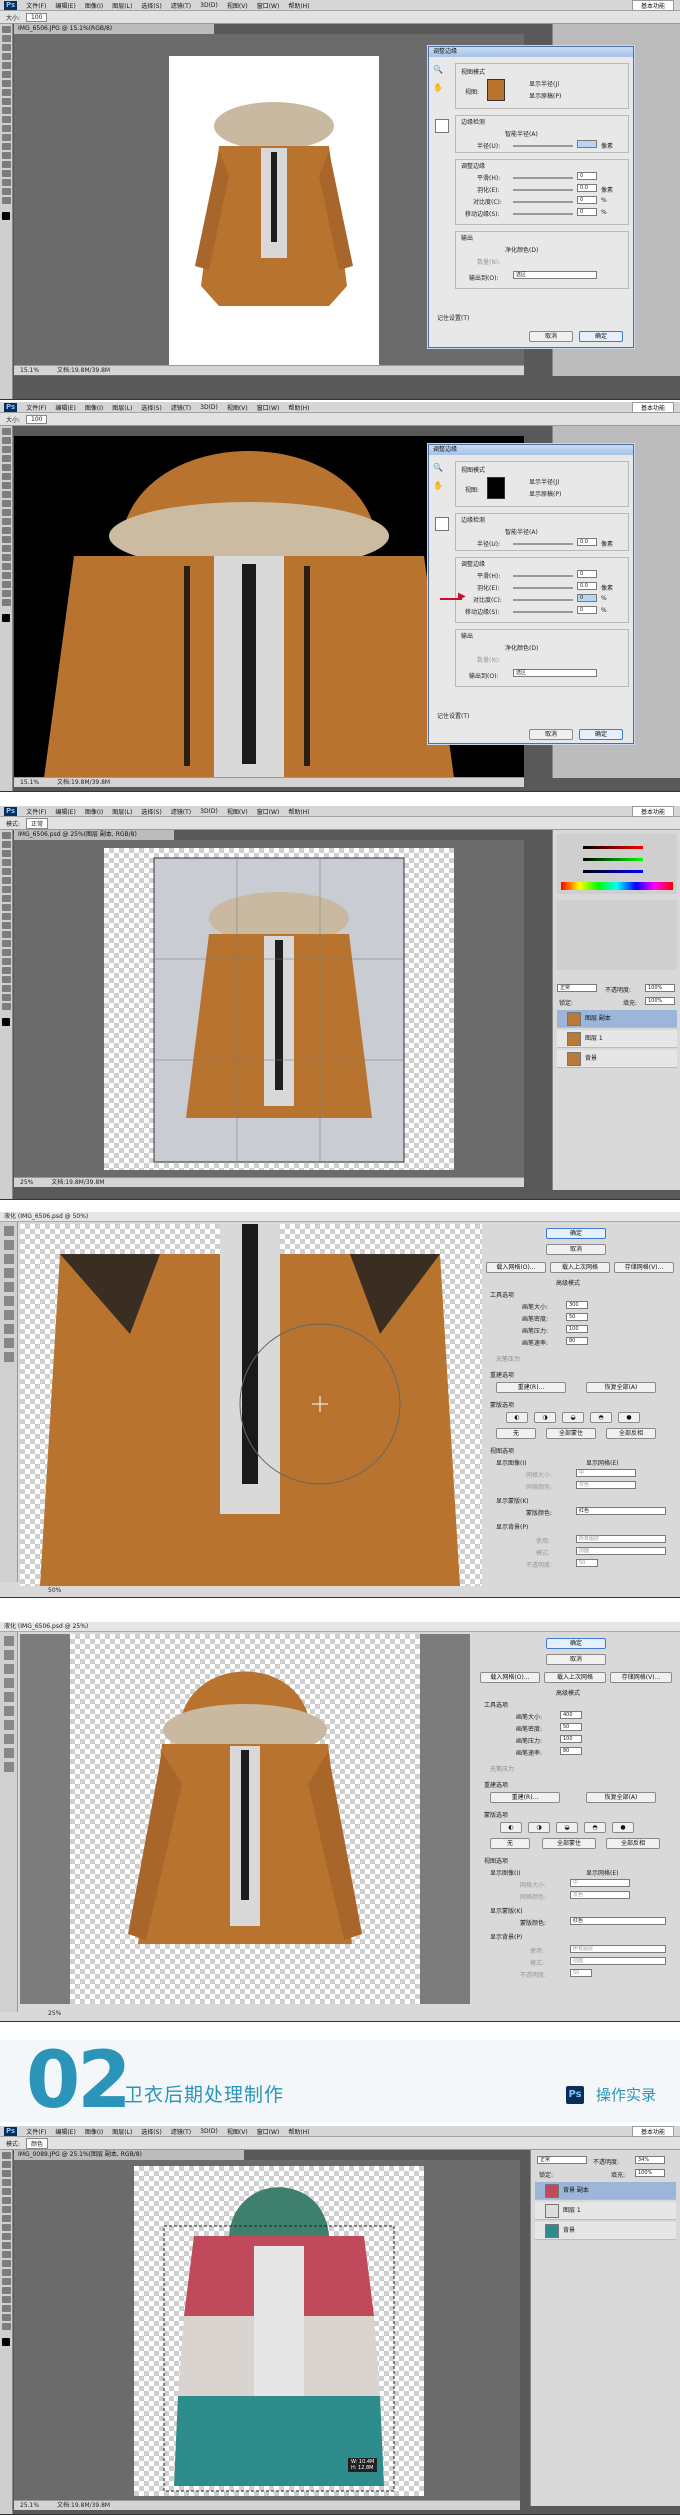 The height and width of the screenshot is (2515, 680). Describe the element at coordinates (6, 110) in the screenshot. I see `history-brush-icon` at that location.